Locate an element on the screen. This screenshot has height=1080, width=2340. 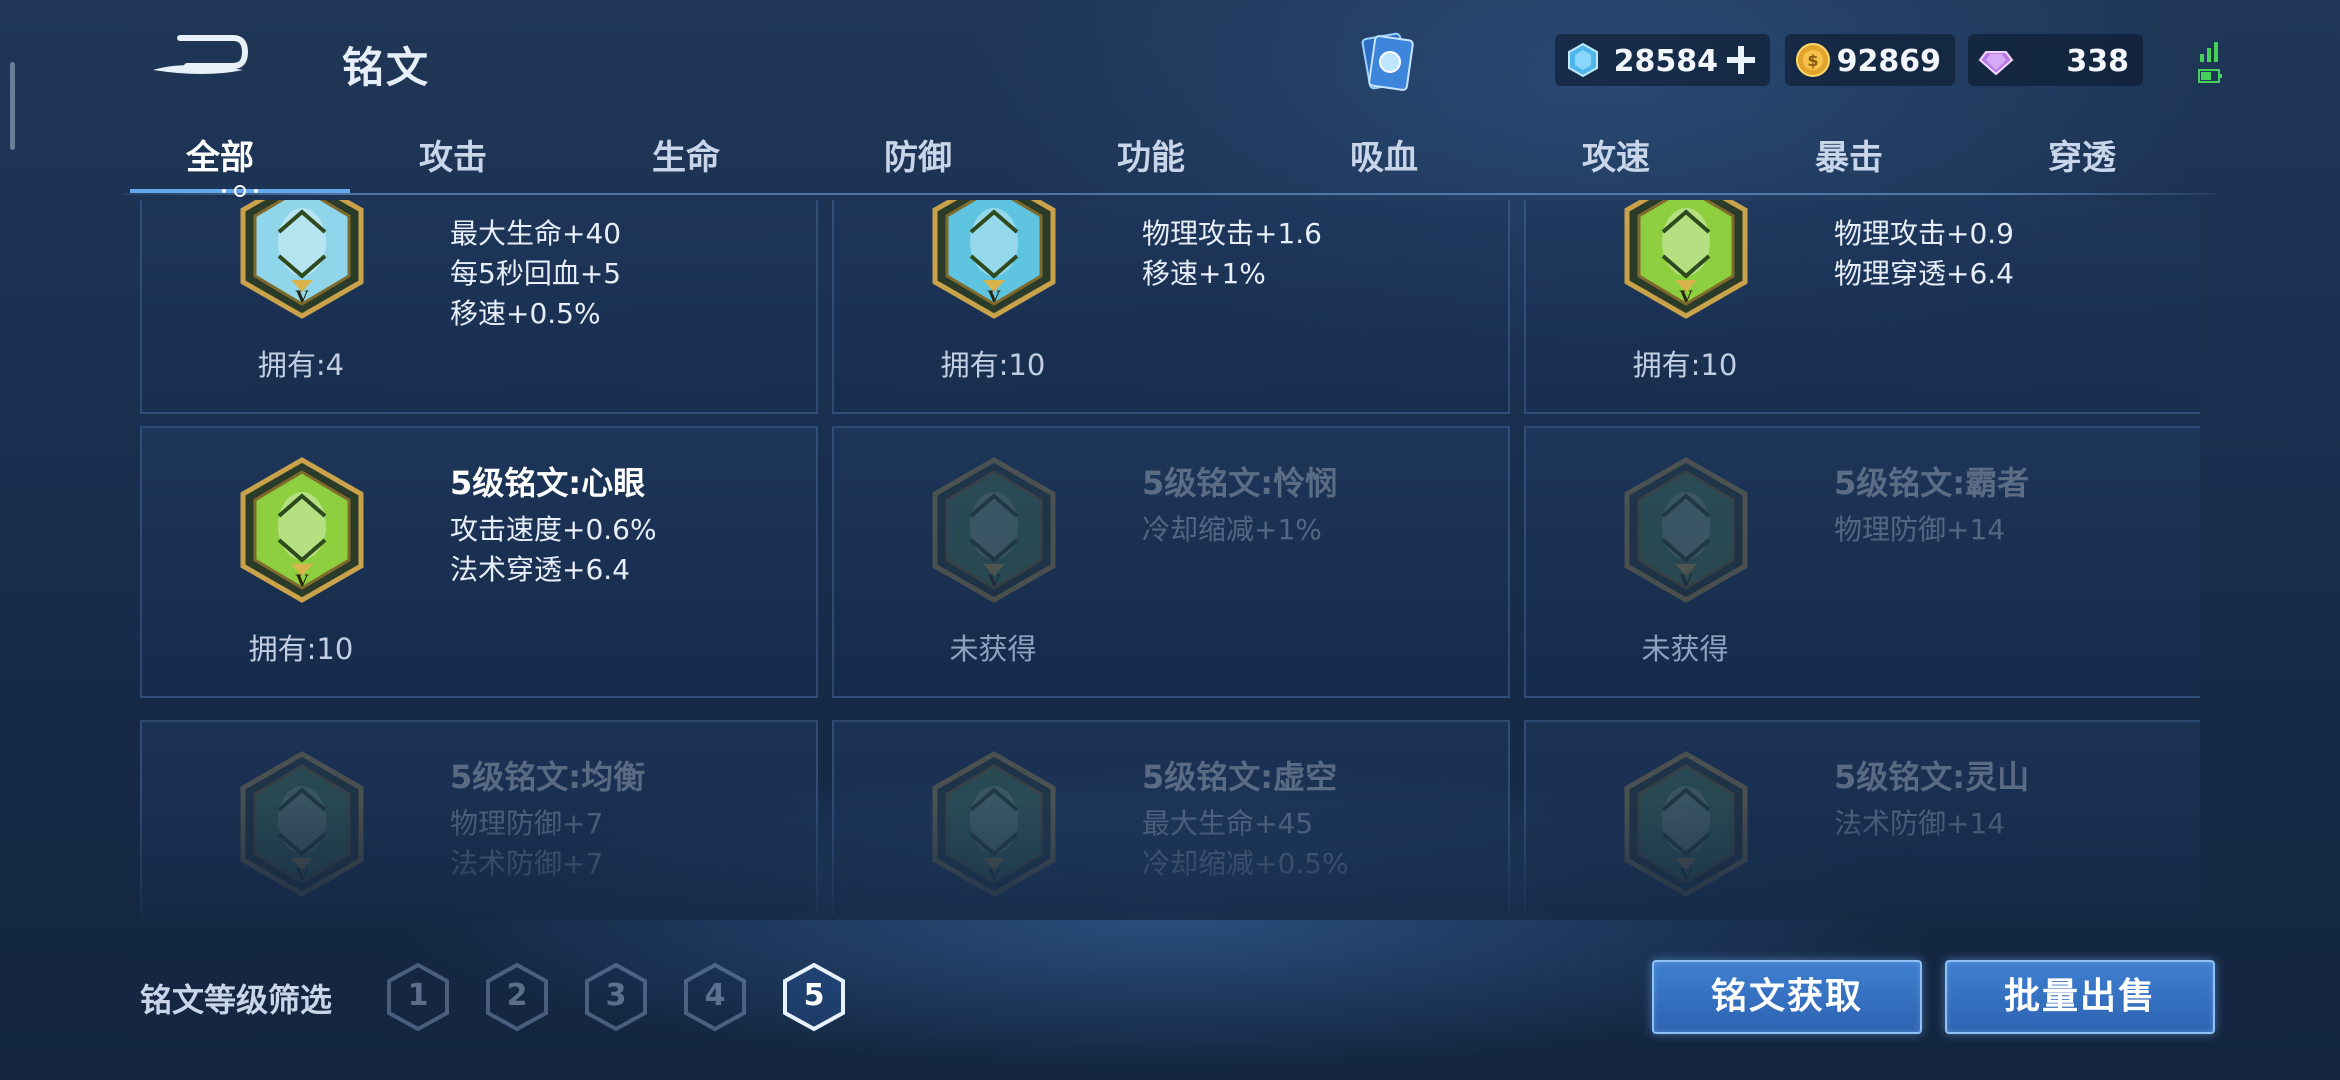
level-filter-number: 4 is located at coordinates (715, 995).